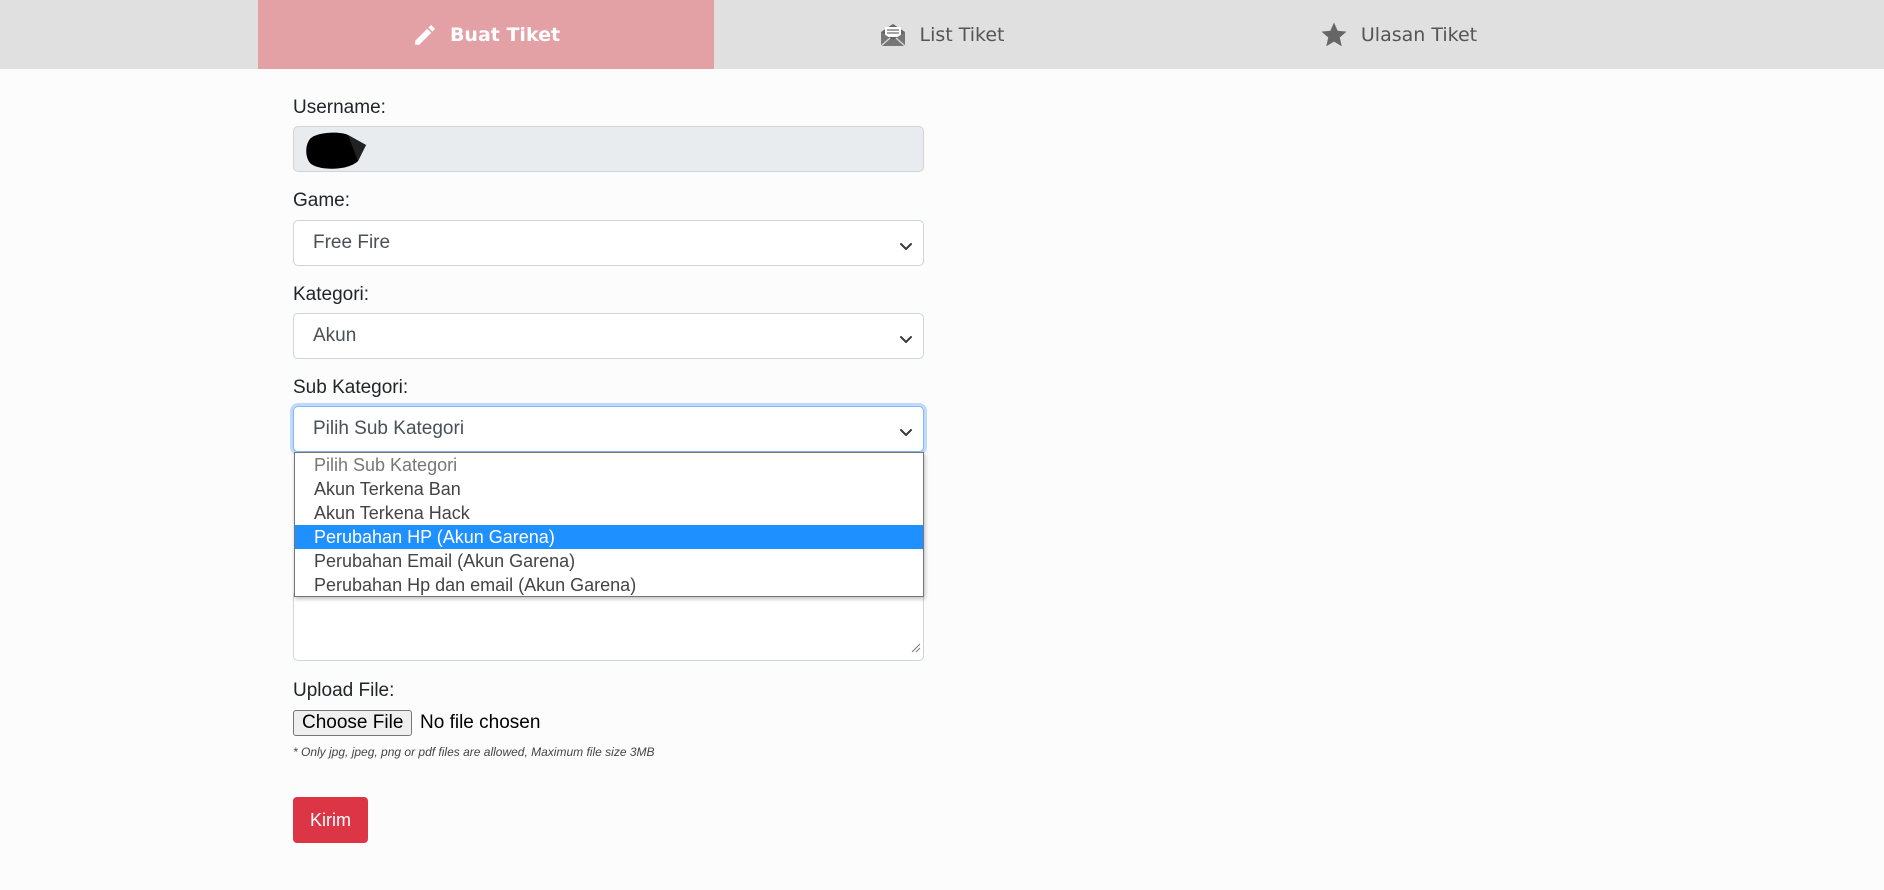 Image resolution: width=1884 pixels, height=890 pixels. I want to click on dropdown-option-highlighted: Perubahan HP (Akun Garena), so click(609, 537).